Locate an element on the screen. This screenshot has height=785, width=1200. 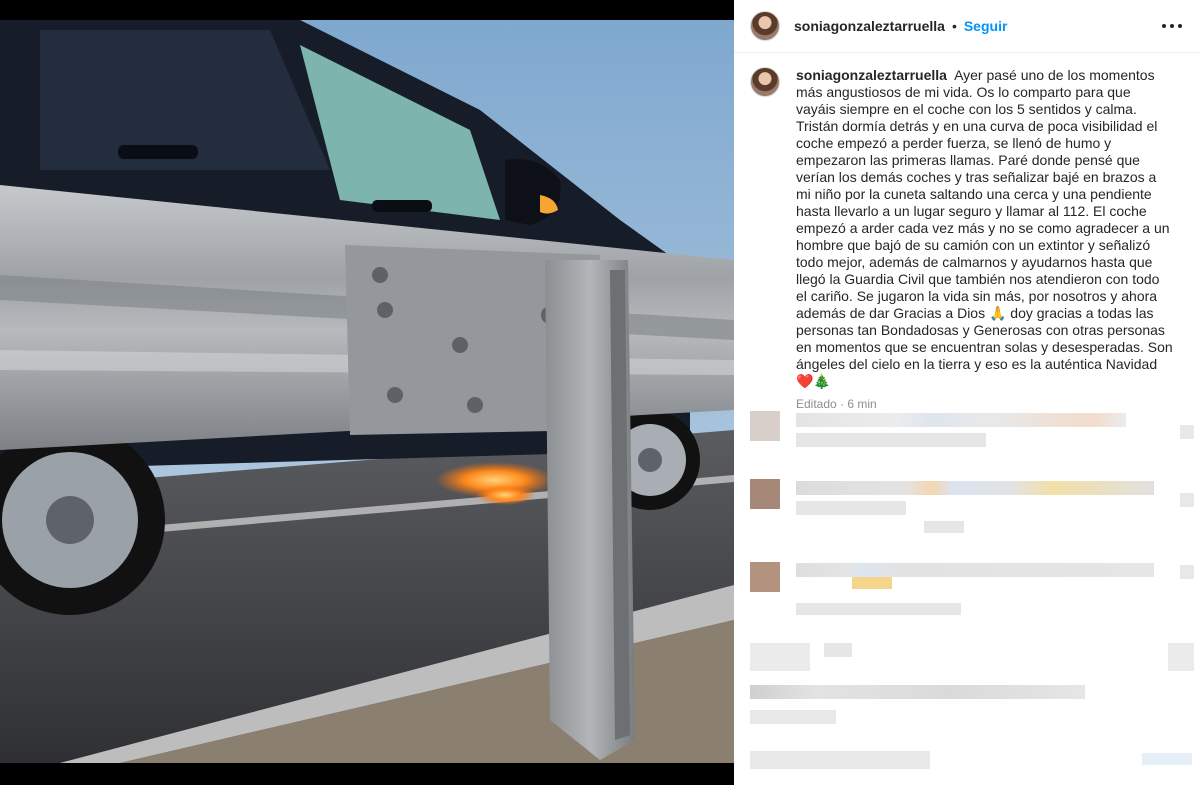
caption-avatar is located at coordinates (765, 82).